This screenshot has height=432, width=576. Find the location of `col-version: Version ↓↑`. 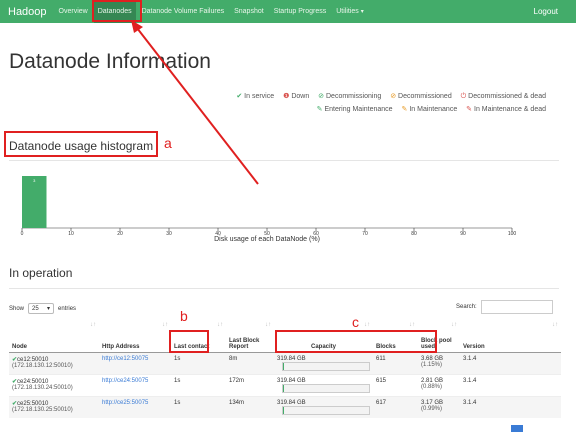

col-version: Version ↓↑ is located at coordinates (510, 334).